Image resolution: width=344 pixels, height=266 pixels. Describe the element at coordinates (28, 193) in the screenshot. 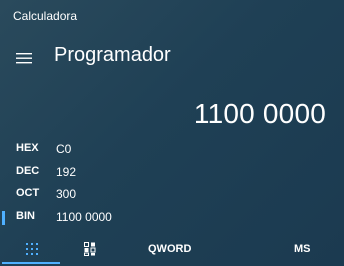

I see `radix-label: OCT` at that location.